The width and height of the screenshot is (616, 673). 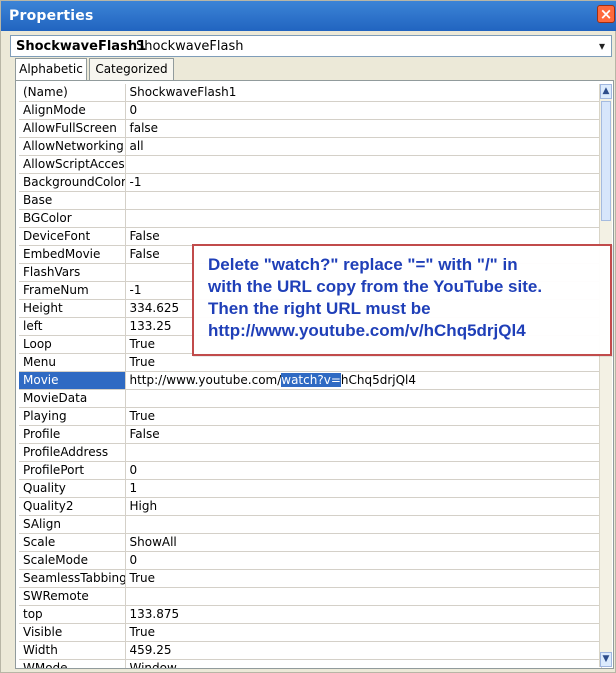 I want to click on property-name: AlignMode, so click(x=72, y=110).